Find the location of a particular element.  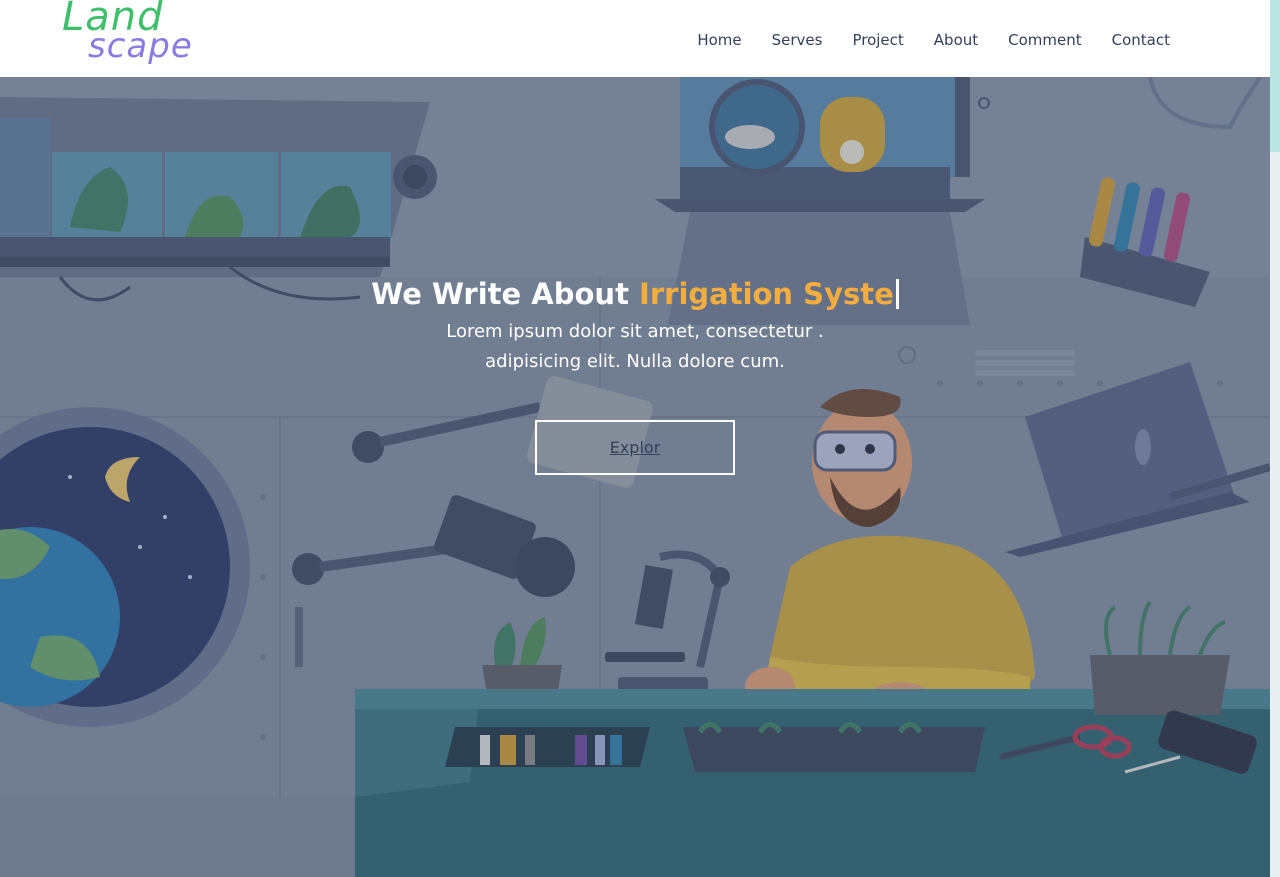

hero-title-typed: Irrigation Syste is located at coordinates (766, 294).